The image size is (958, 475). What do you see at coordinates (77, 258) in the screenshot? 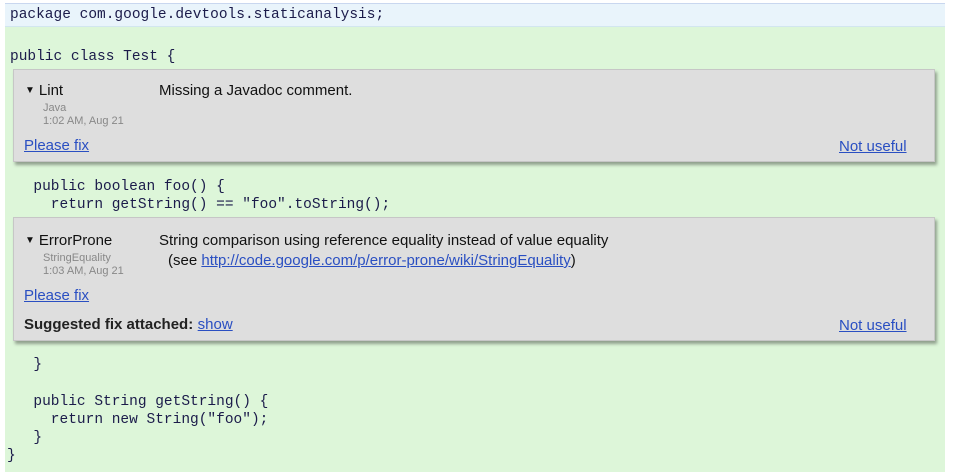
I see `errorprone-category: StringEquality` at bounding box center [77, 258].